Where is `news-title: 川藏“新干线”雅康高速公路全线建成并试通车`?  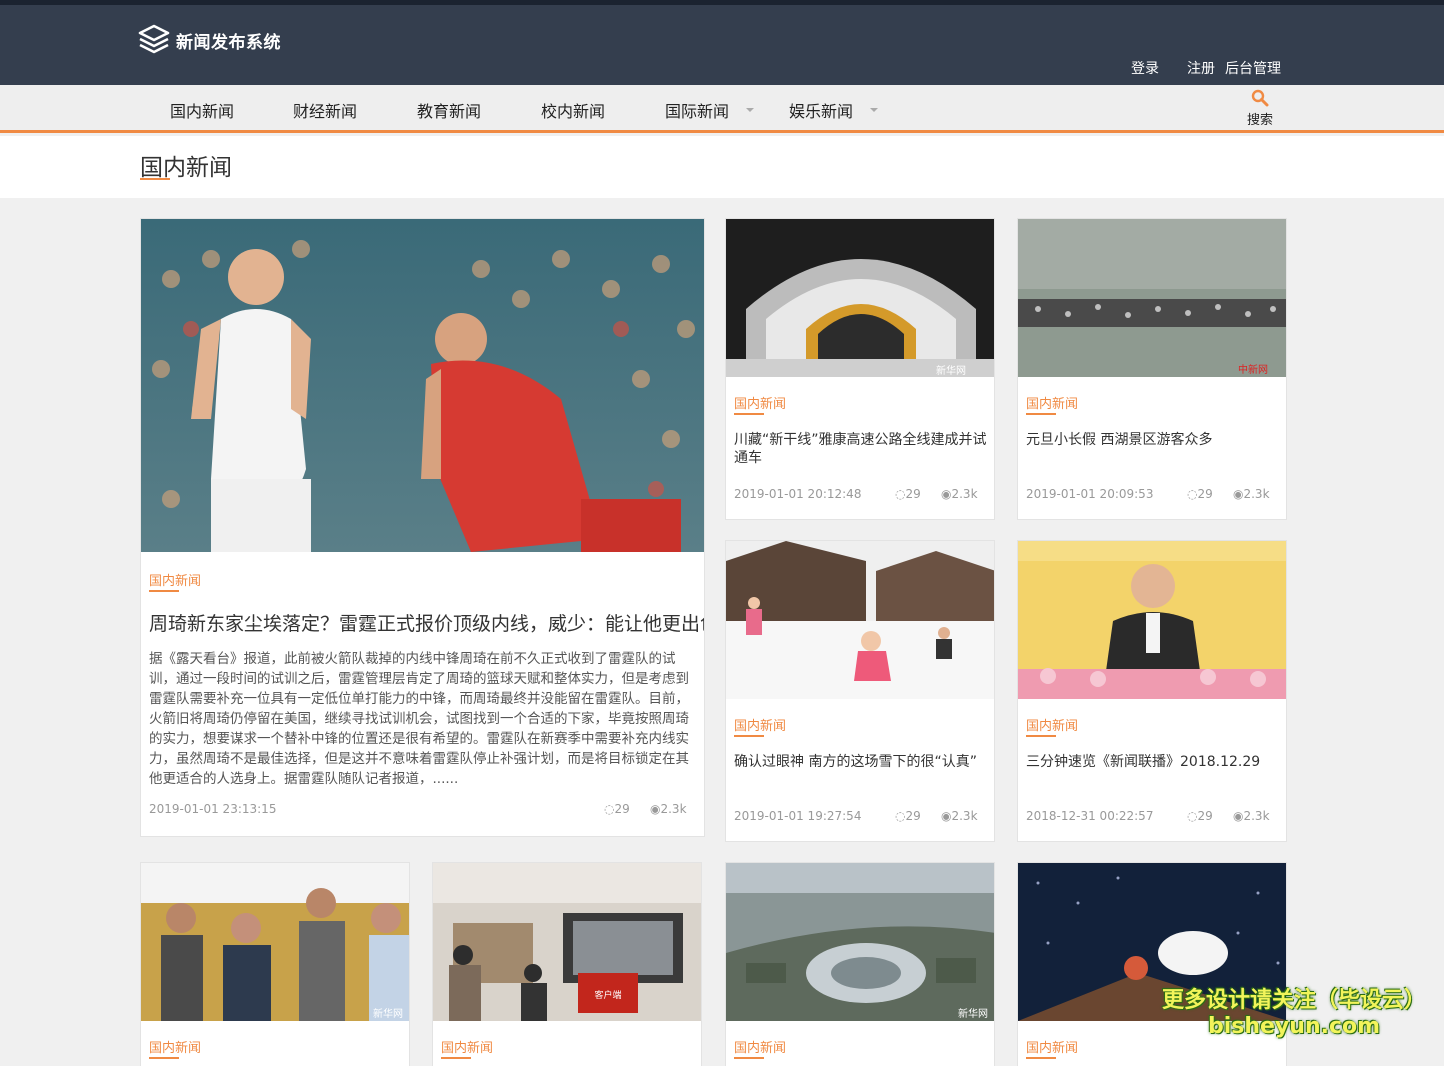
news-title: 川藏“新干线”雅康高速公路全线建成并试通车 is located at coordinates (861, 449).